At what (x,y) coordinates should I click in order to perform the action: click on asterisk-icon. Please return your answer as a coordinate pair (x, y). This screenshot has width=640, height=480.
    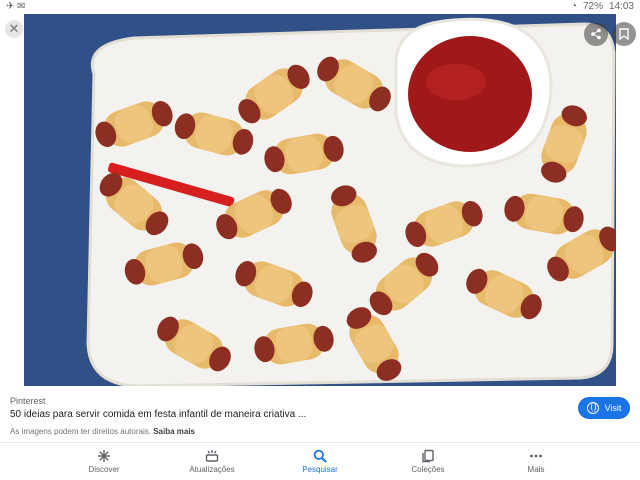
    Looking at the image, I should click on (104, 456).